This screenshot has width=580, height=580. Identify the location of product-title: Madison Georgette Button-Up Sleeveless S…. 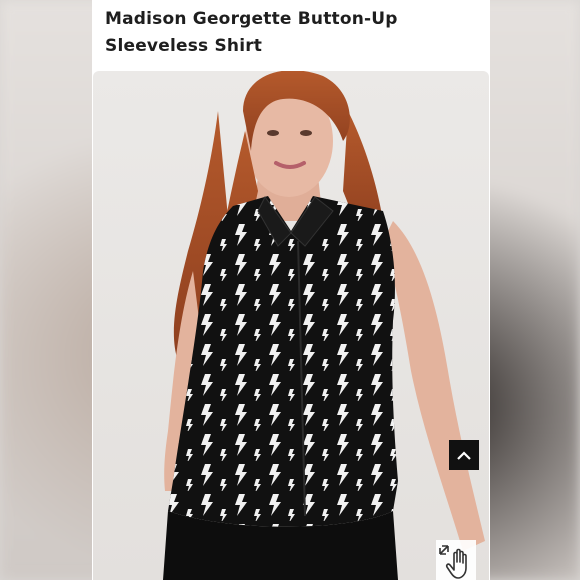
(251, 32).